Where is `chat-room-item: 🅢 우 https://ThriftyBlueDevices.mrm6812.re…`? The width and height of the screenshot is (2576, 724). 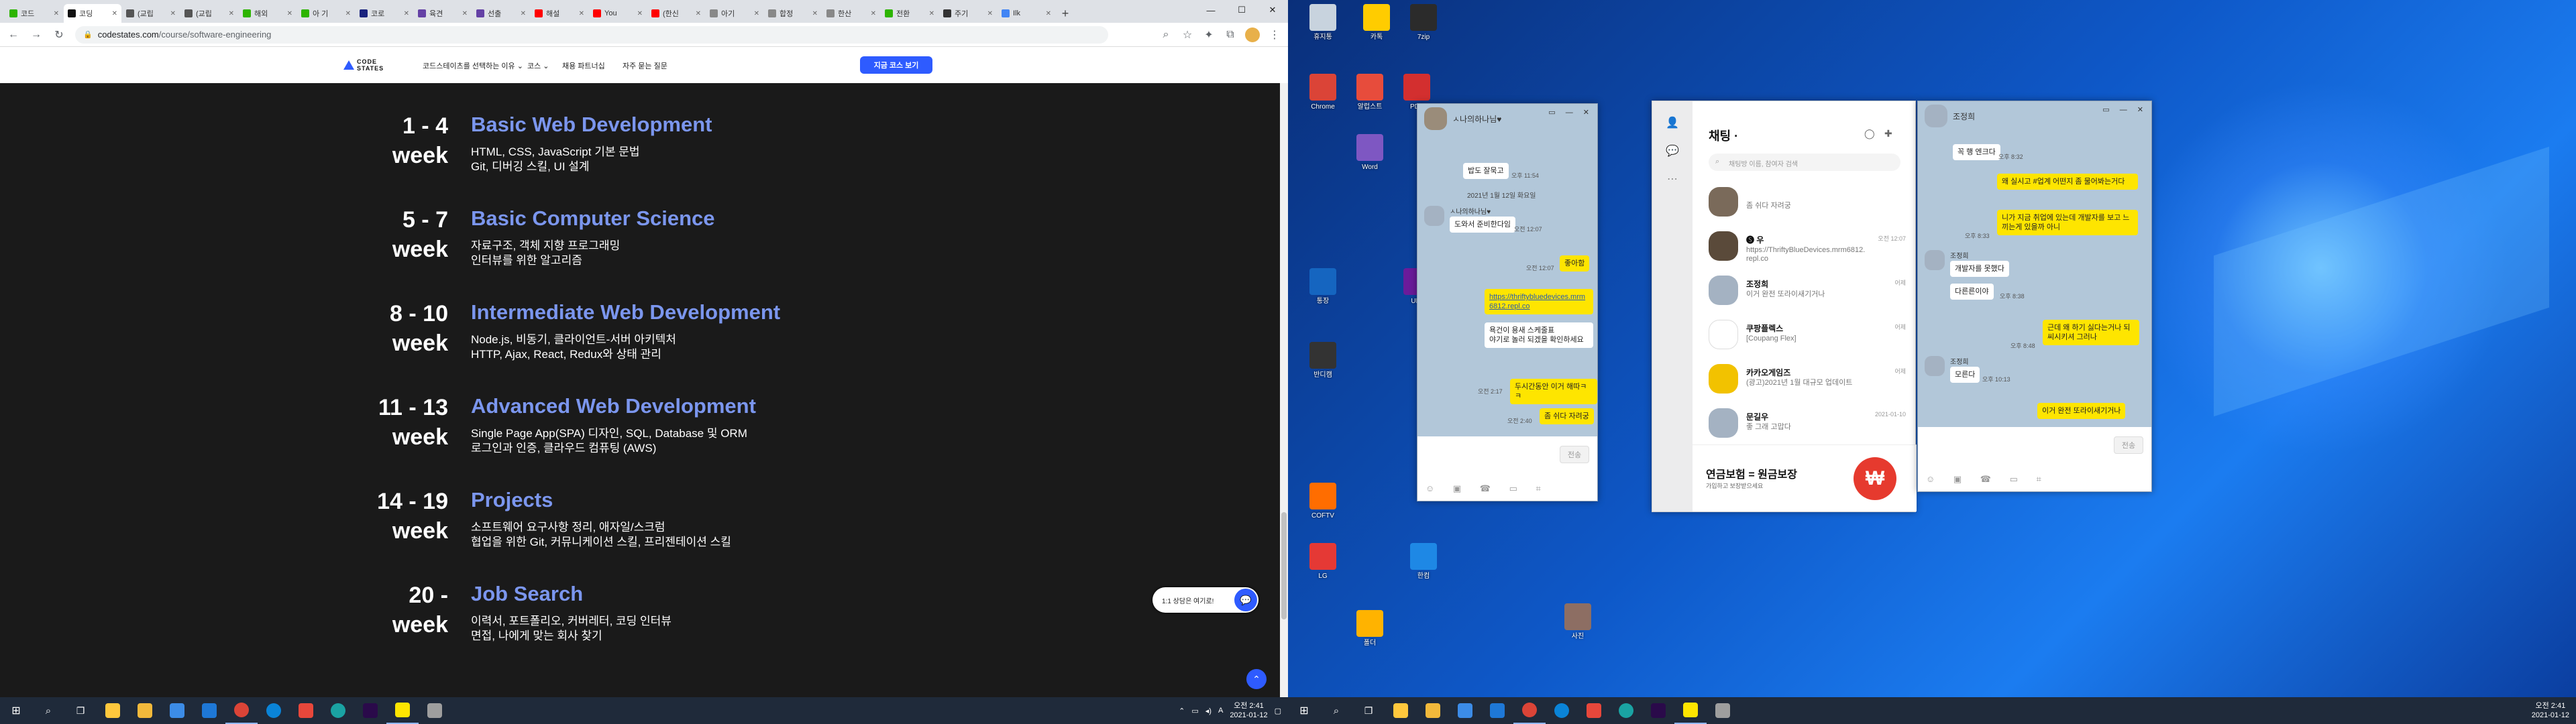
chat-room-item: 🅢 우 https://ThriftyBlueDevices.mrm6812.re… is located at coordinates (1805, 247).